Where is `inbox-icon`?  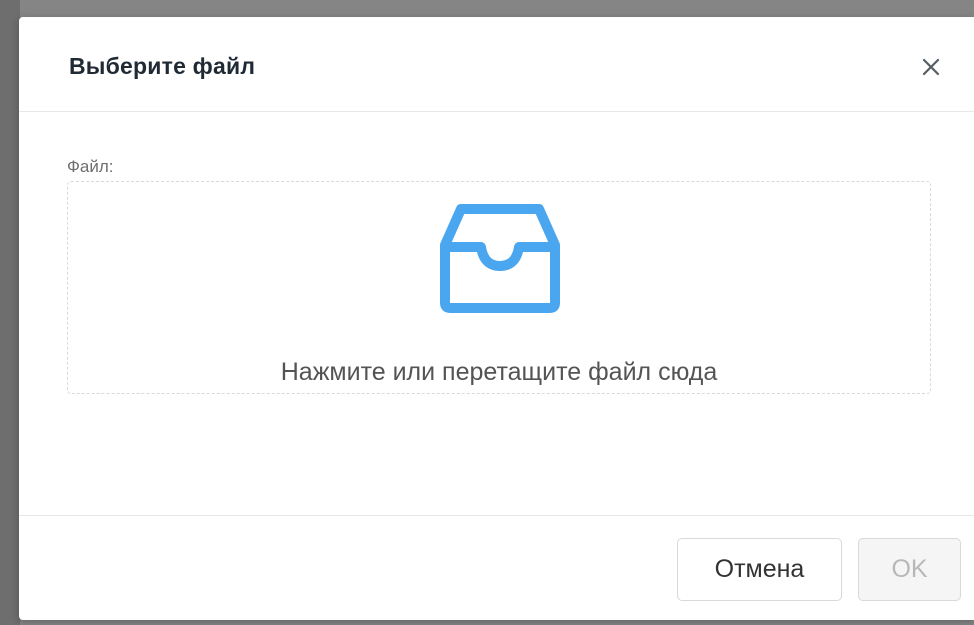 inbox-icon is located at coordinates (500, 258).